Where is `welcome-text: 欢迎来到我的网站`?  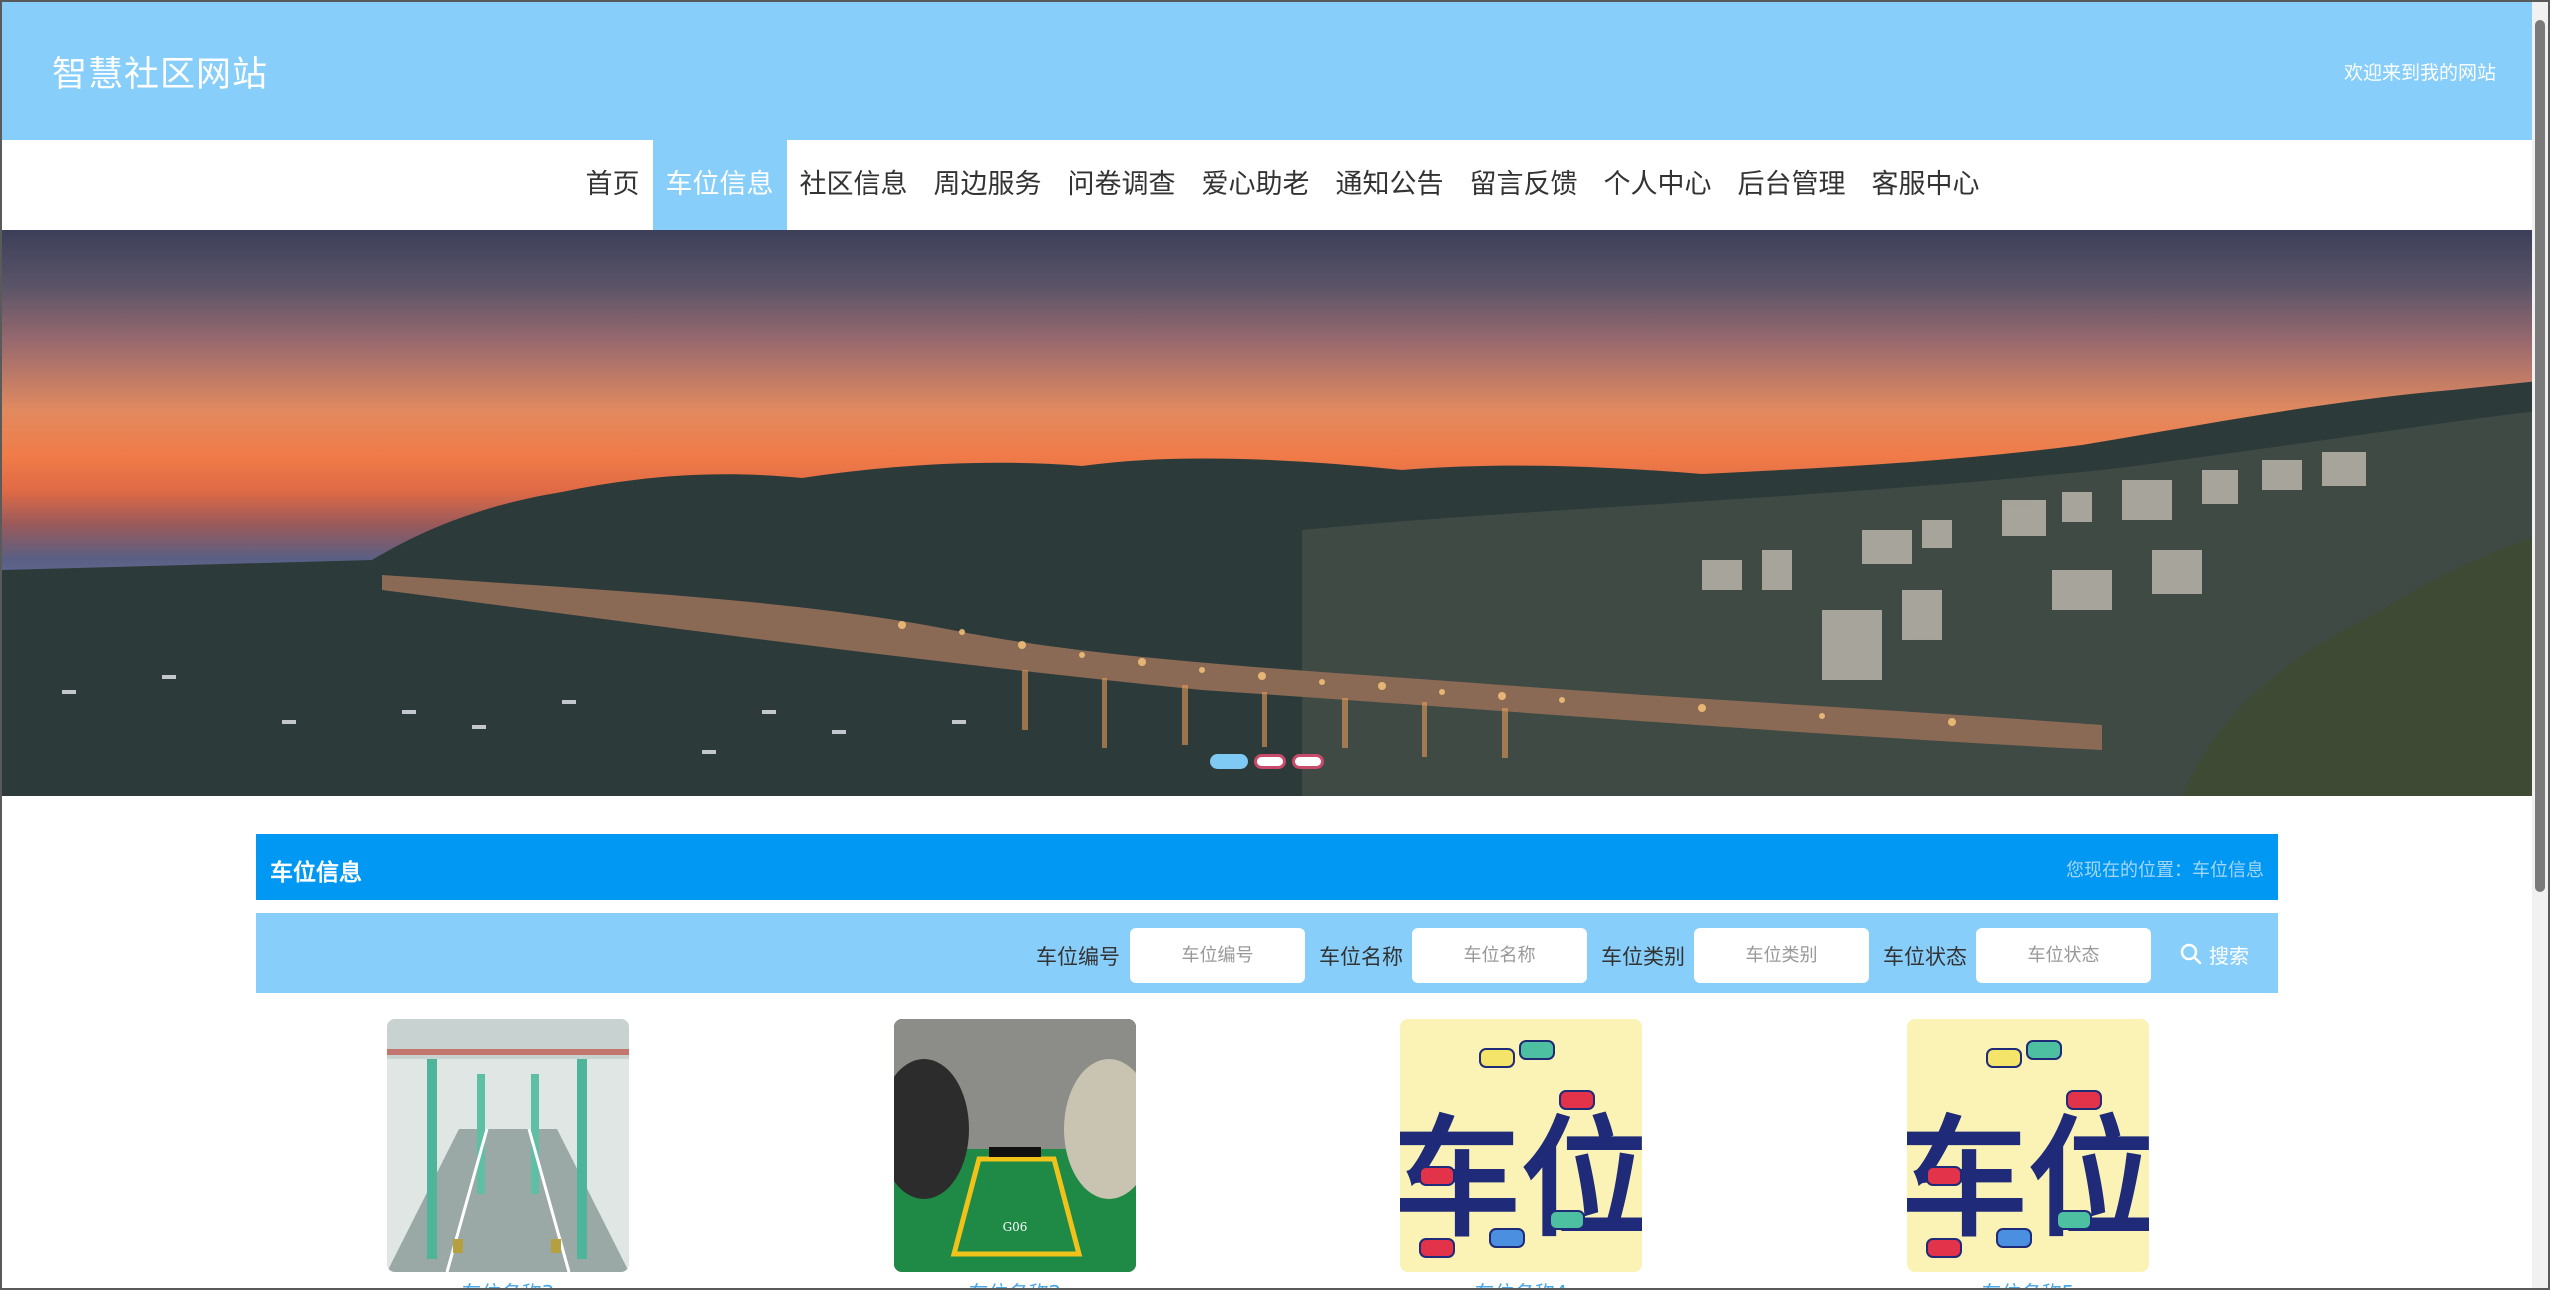
welcome-text: 欢迎来到我的网站 is located at coordinates (2419, 73).